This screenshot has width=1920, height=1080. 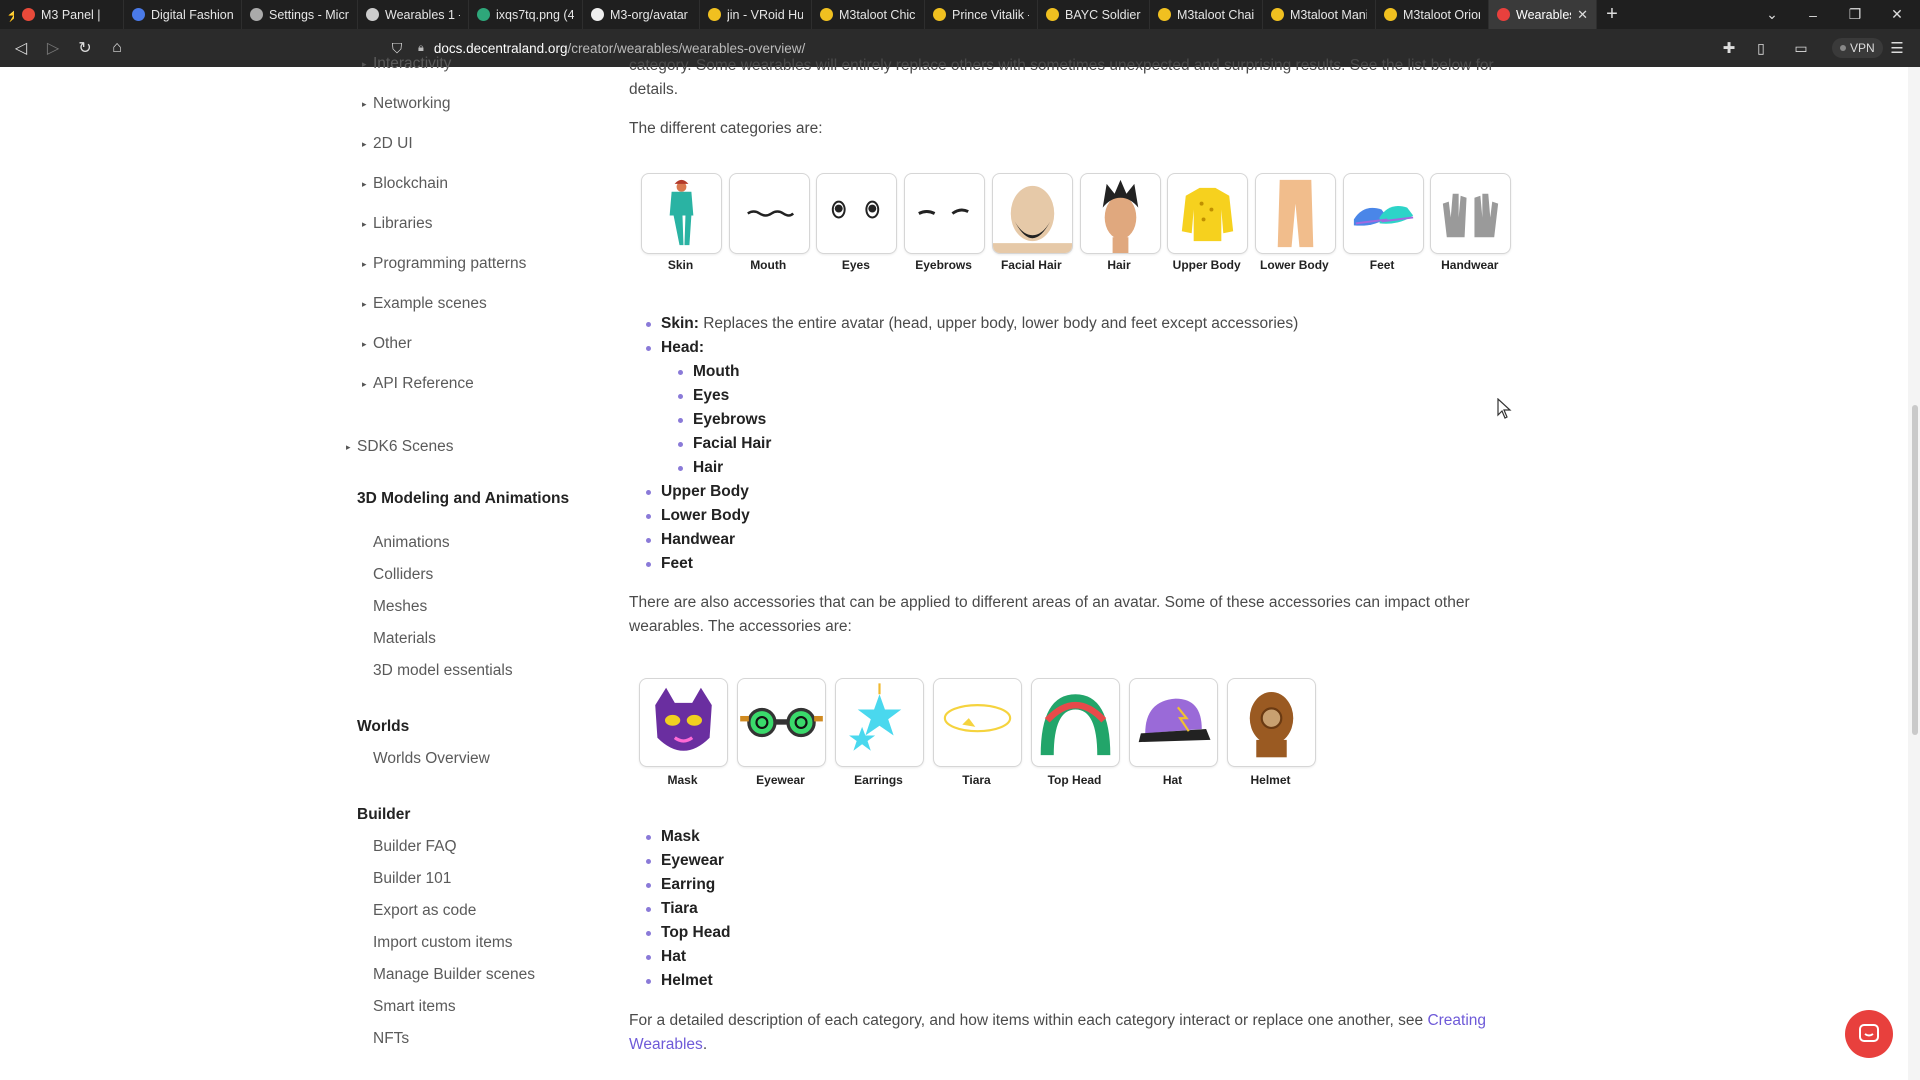 I want to click on tab-12: M3taloot Mani, so click(x=1319, y=14).